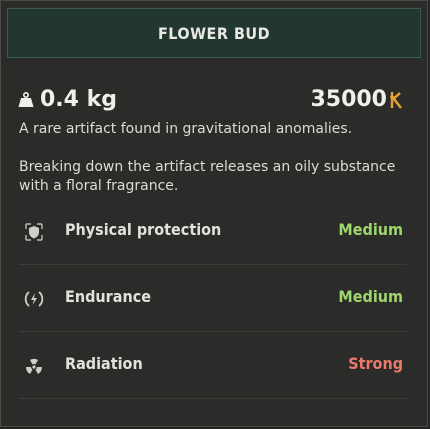 This screenshot has height=429, width=430. I want to click on property-value: Strong, so click(375, 363).